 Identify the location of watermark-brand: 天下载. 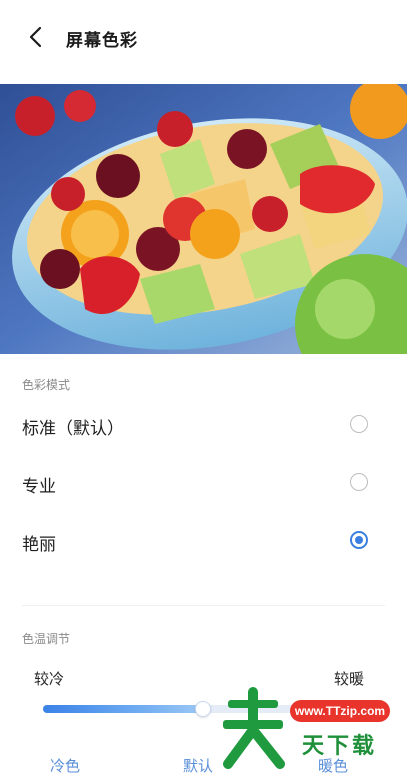
(340, 746).